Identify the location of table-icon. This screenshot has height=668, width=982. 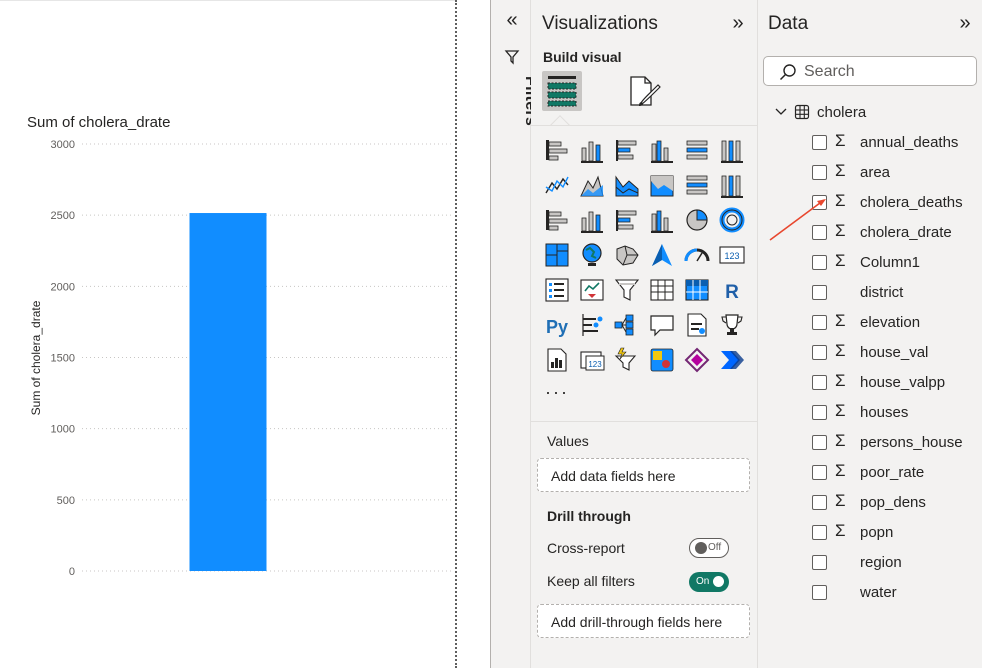
(662, 290).